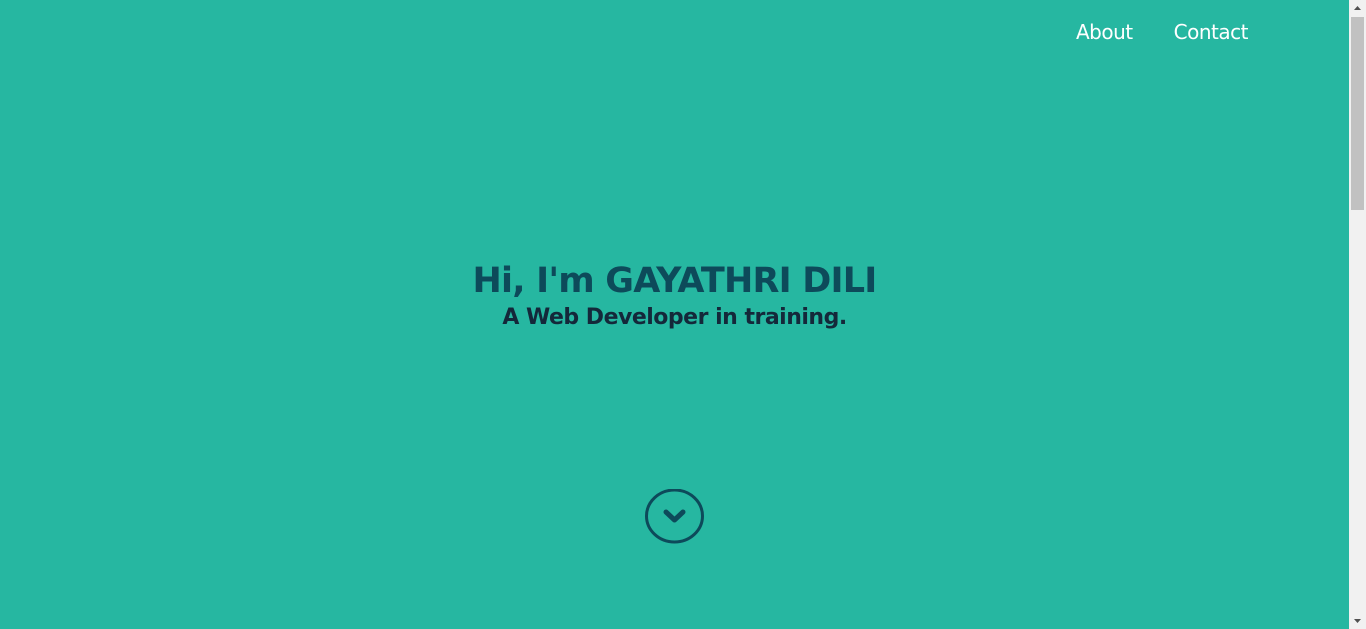 Image resolution: width=1366 pixels, height=629 pixels. I want to click on scroll-down-arrow-icon, so click(1357, 620).